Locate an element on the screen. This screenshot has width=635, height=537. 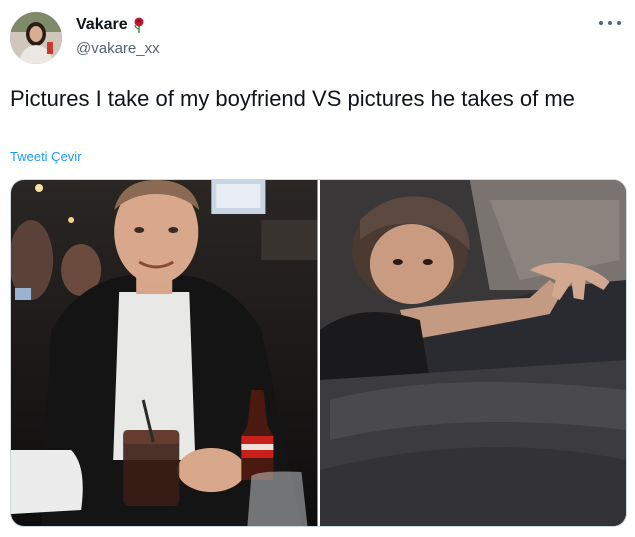
translate-tweet-link: Tweeti Çevir is located at coordinates (46, 156).